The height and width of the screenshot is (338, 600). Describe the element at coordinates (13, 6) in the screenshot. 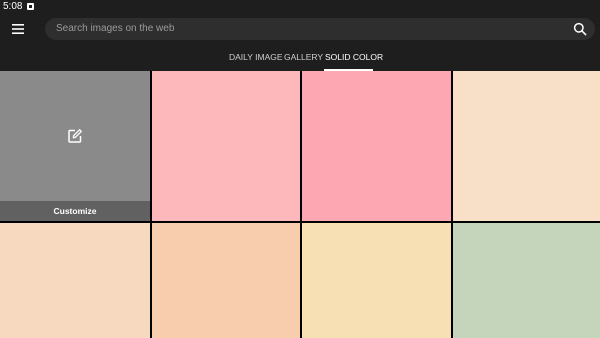

I see `status-time: 5:08` at that location.